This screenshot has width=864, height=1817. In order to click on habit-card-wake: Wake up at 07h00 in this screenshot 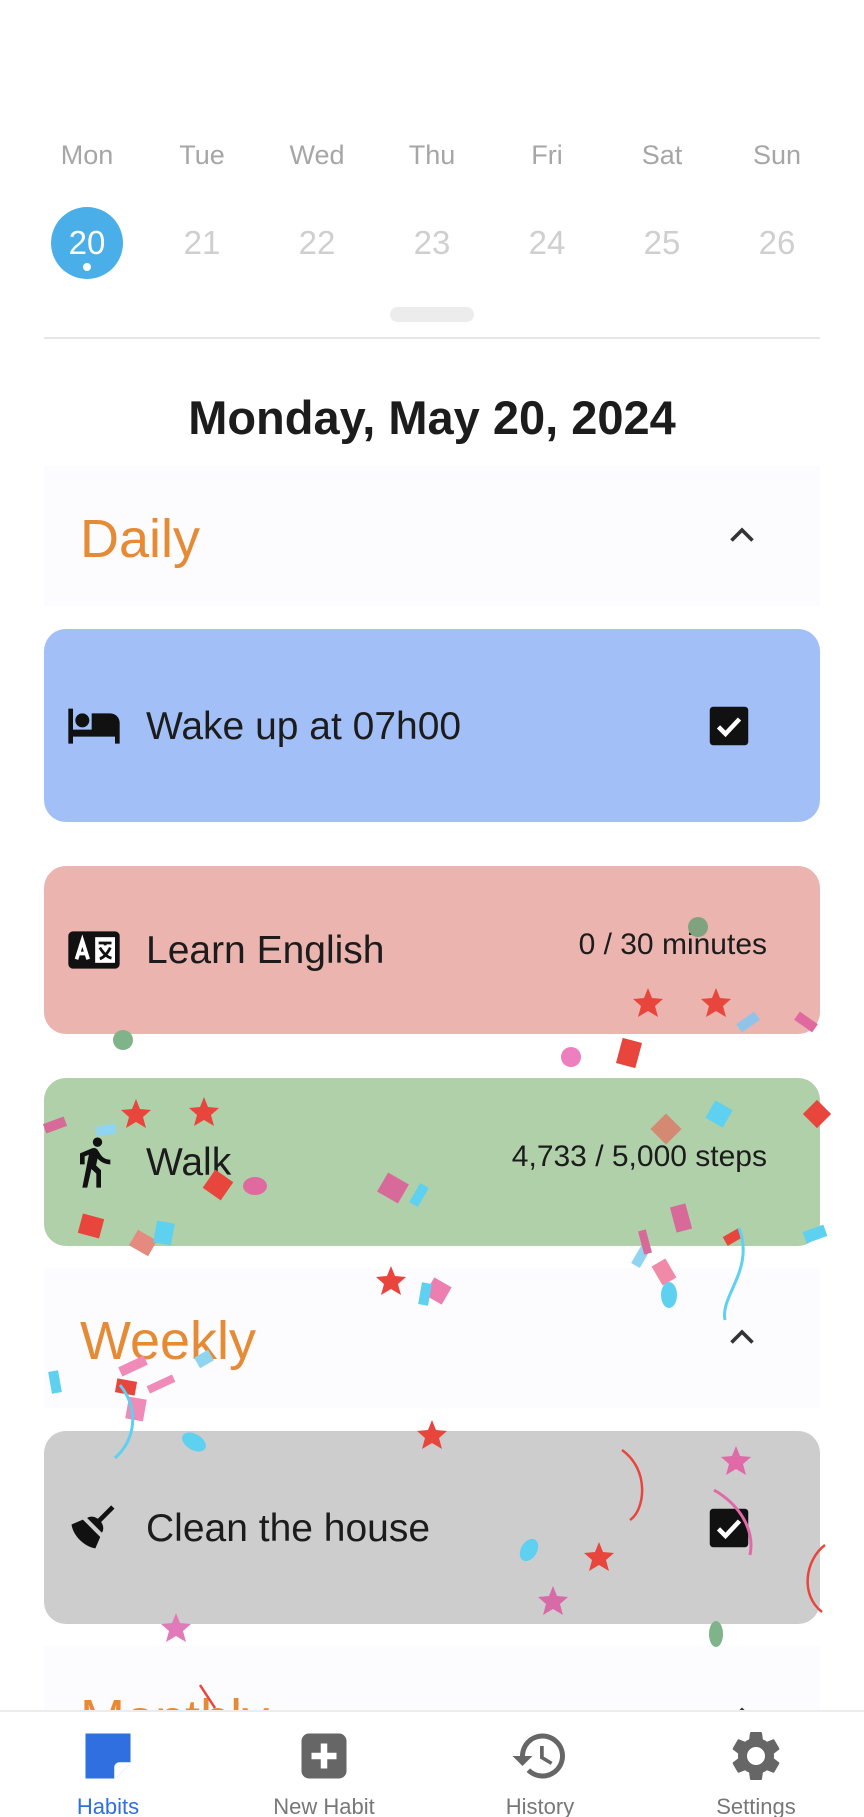, I will do `click(432, 725)`.